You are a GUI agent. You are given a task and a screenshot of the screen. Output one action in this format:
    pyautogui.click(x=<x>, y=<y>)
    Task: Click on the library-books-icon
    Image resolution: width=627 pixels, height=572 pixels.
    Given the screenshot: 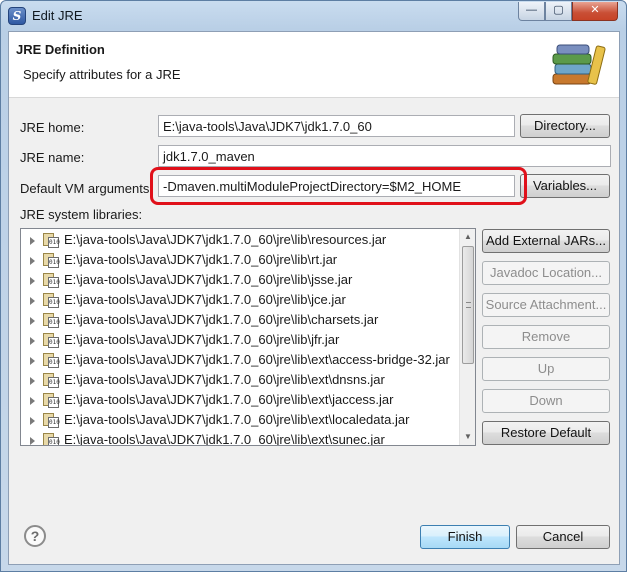 What is the action you would take?
    pyautogui.click(x=579, y=64)
    